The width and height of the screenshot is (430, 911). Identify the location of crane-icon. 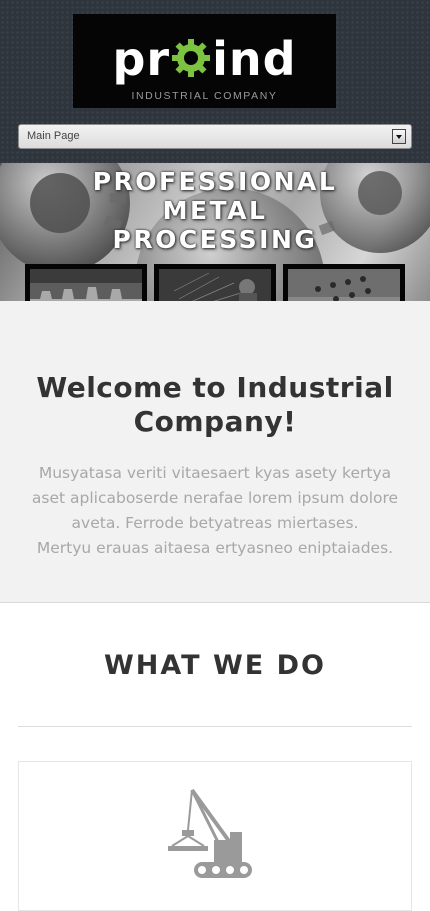
(210, 833).